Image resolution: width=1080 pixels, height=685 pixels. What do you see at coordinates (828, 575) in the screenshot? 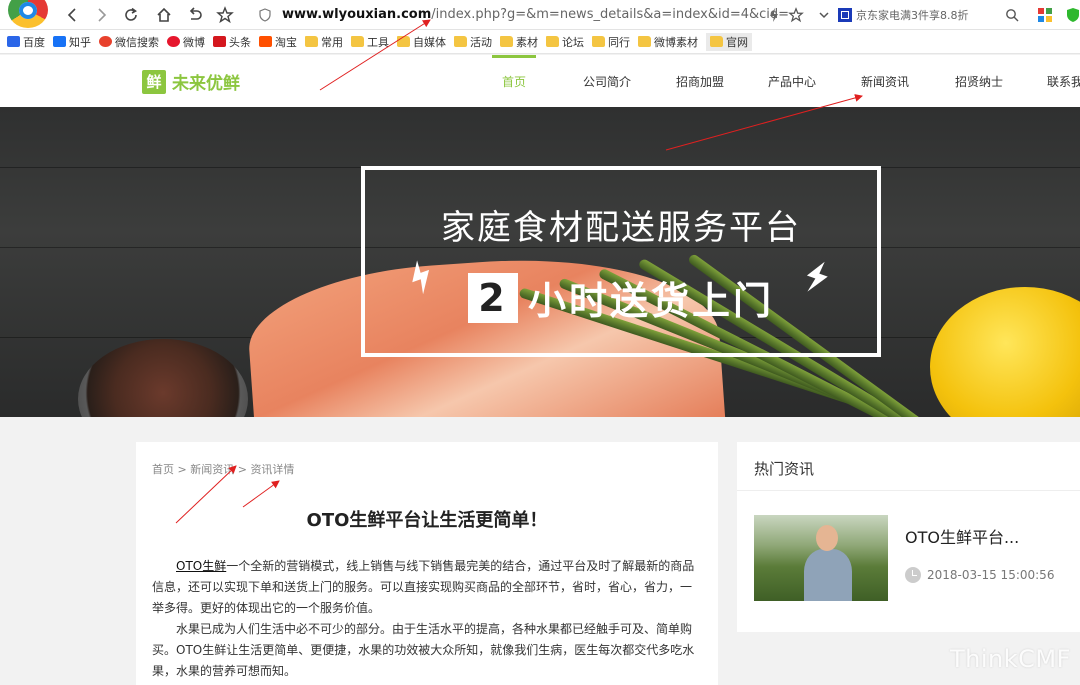
I see `farmer-figure` at bounding box center [828, 575].